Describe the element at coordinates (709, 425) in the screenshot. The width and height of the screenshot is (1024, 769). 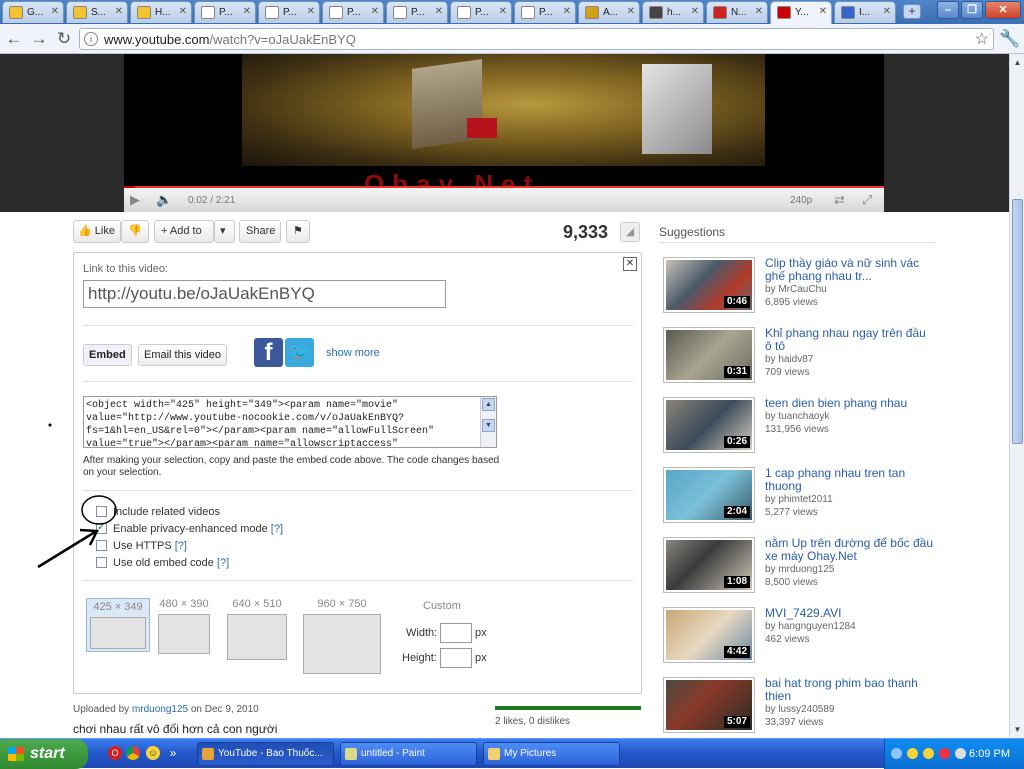
I see `video-thumbnail: 0:26` at that location.